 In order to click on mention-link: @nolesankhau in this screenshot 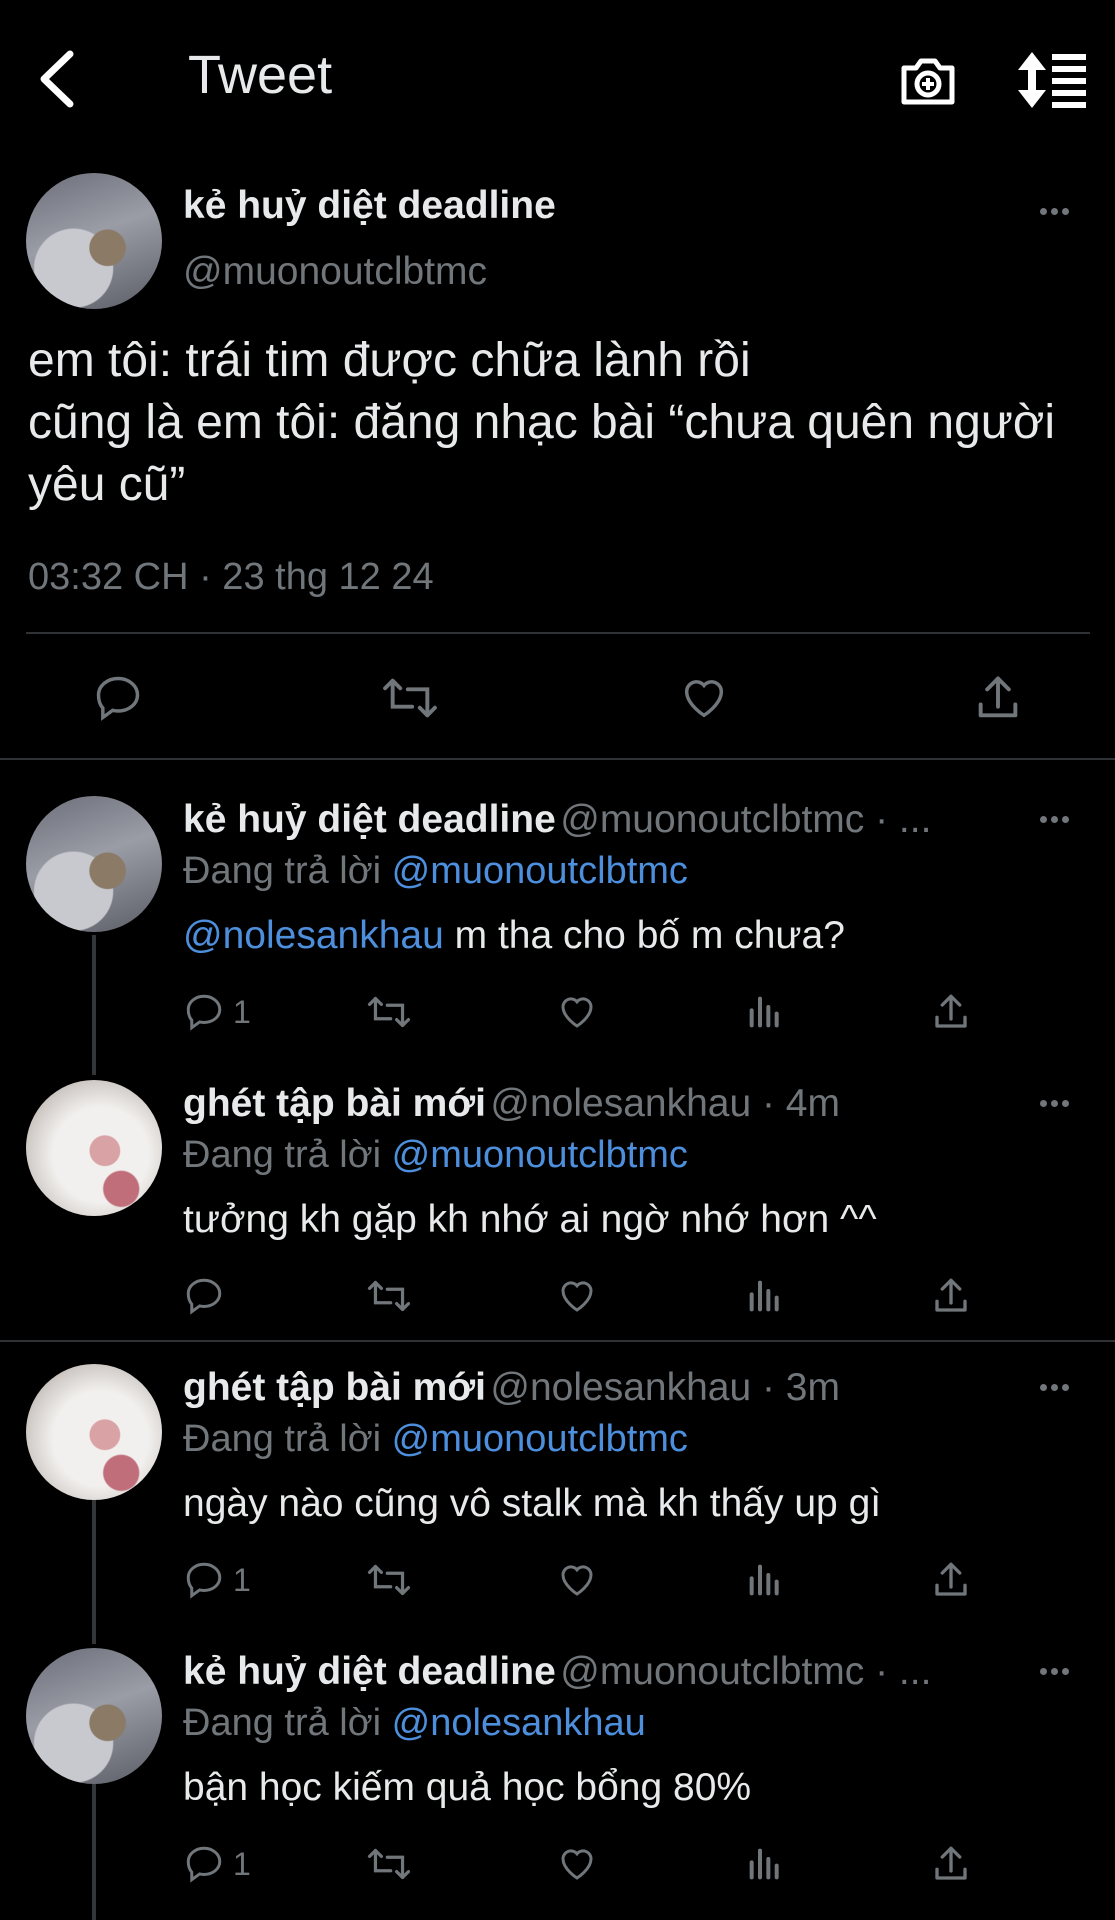, I will do `click(313, 935)`.